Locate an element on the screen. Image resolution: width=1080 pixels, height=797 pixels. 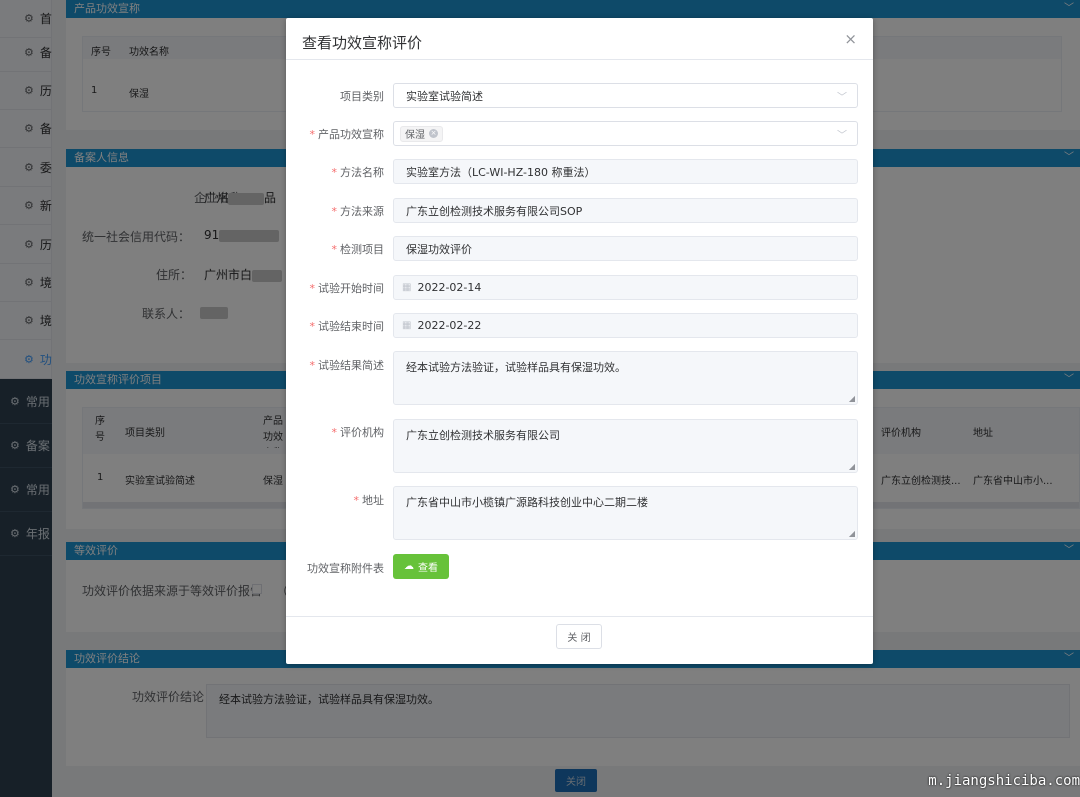
label-text: 产品功效宣称 is located at coordinates (351, 134).